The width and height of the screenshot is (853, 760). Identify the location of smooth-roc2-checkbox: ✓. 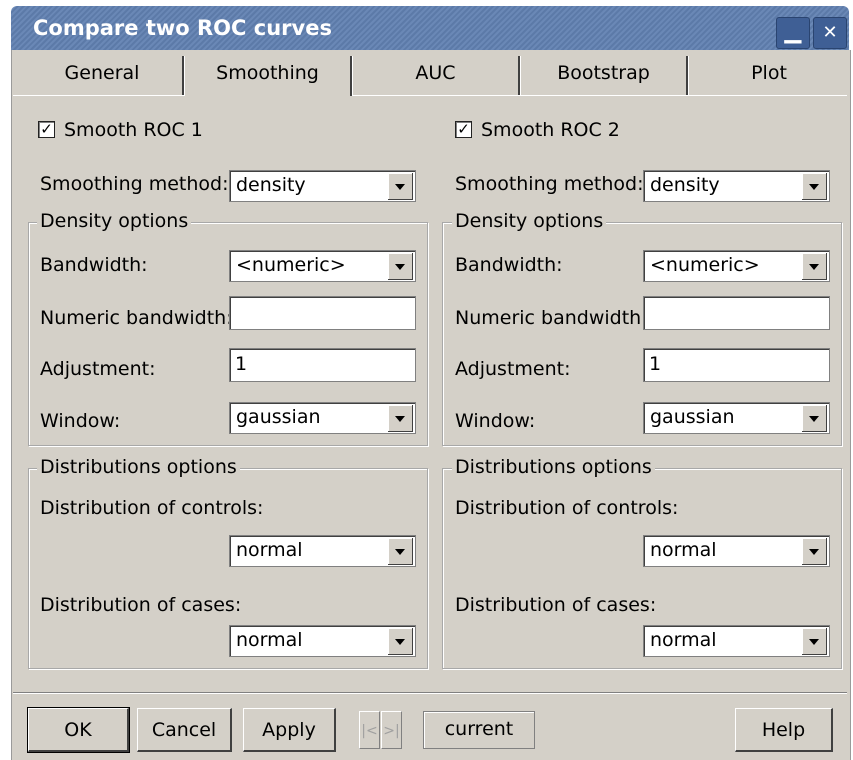
(463, 129).